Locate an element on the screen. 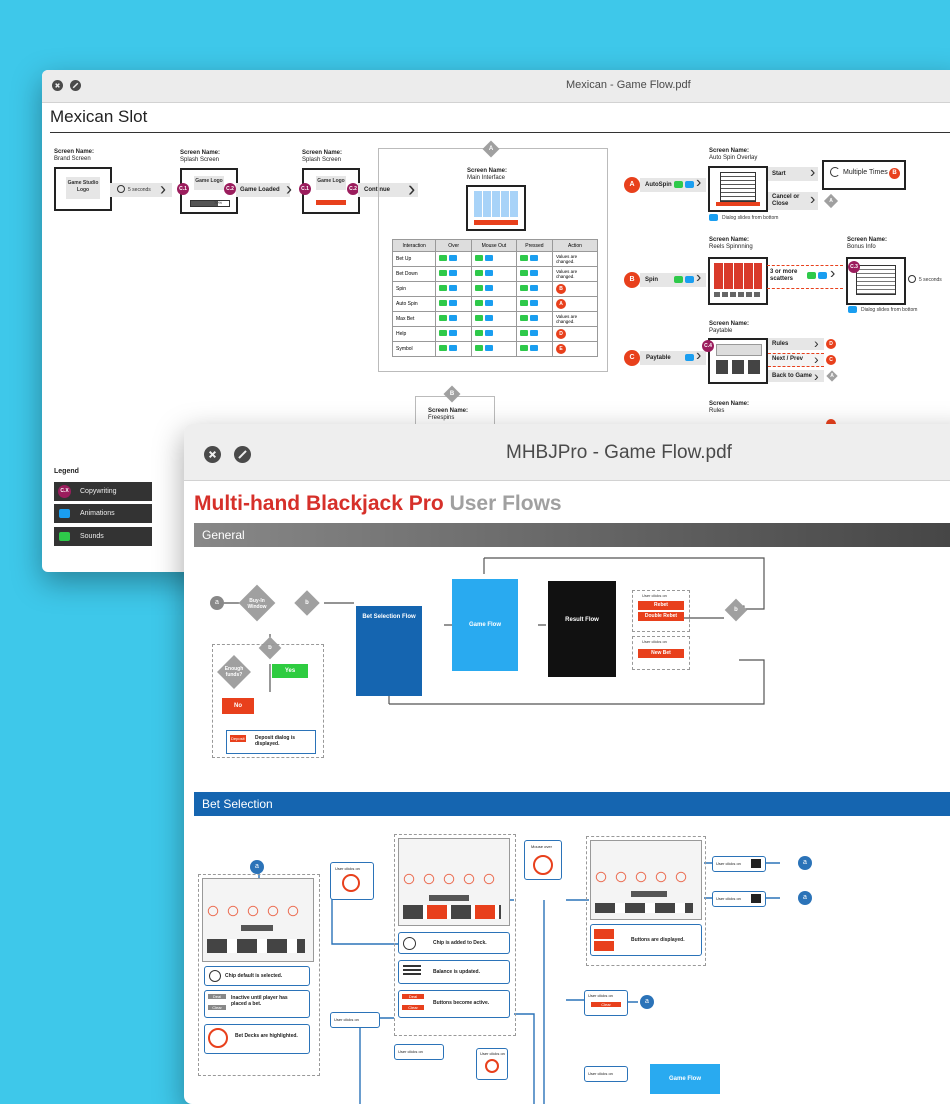  close-icon is located at coordinates (57, 85).